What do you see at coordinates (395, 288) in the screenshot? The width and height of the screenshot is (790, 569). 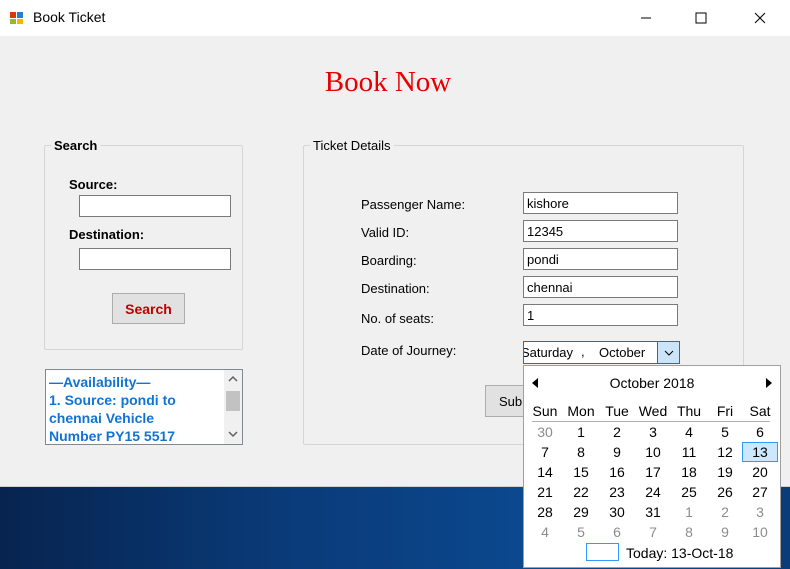 I see `destination-label: Destination:` at bounding box center [395, 288].